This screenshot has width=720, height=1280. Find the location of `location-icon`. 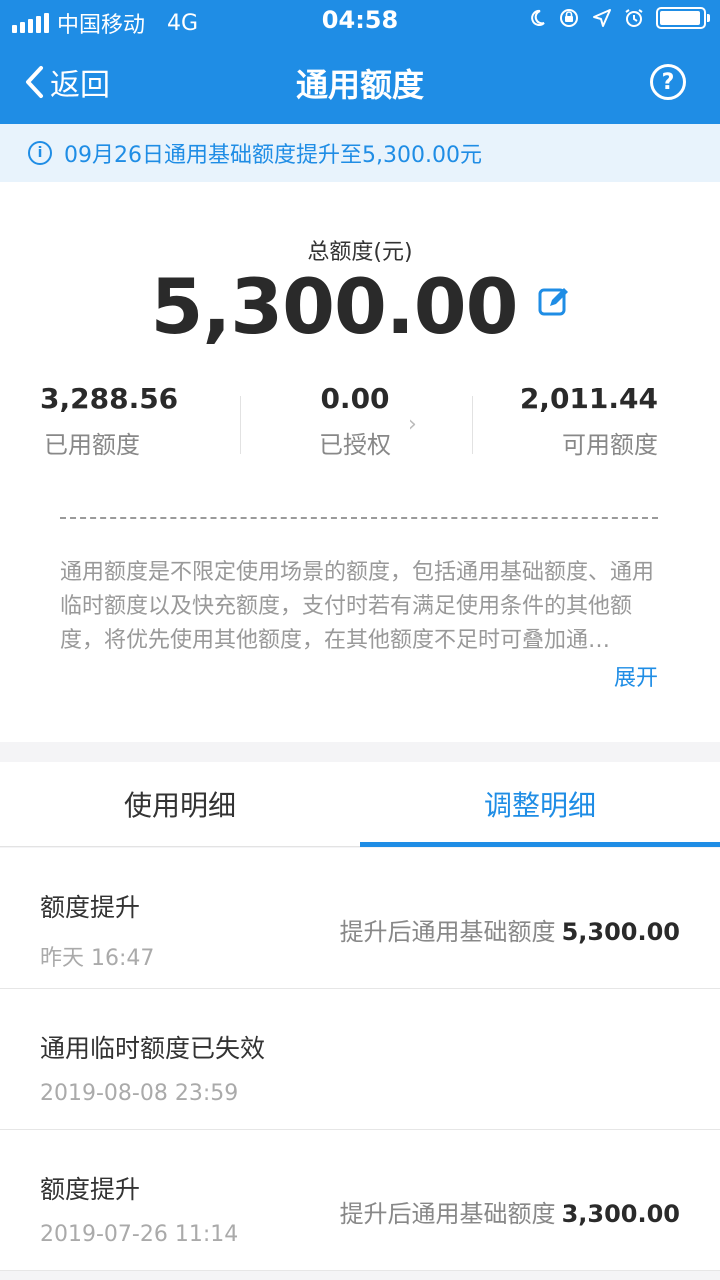

location-icon is located at coordinates (602, 18).